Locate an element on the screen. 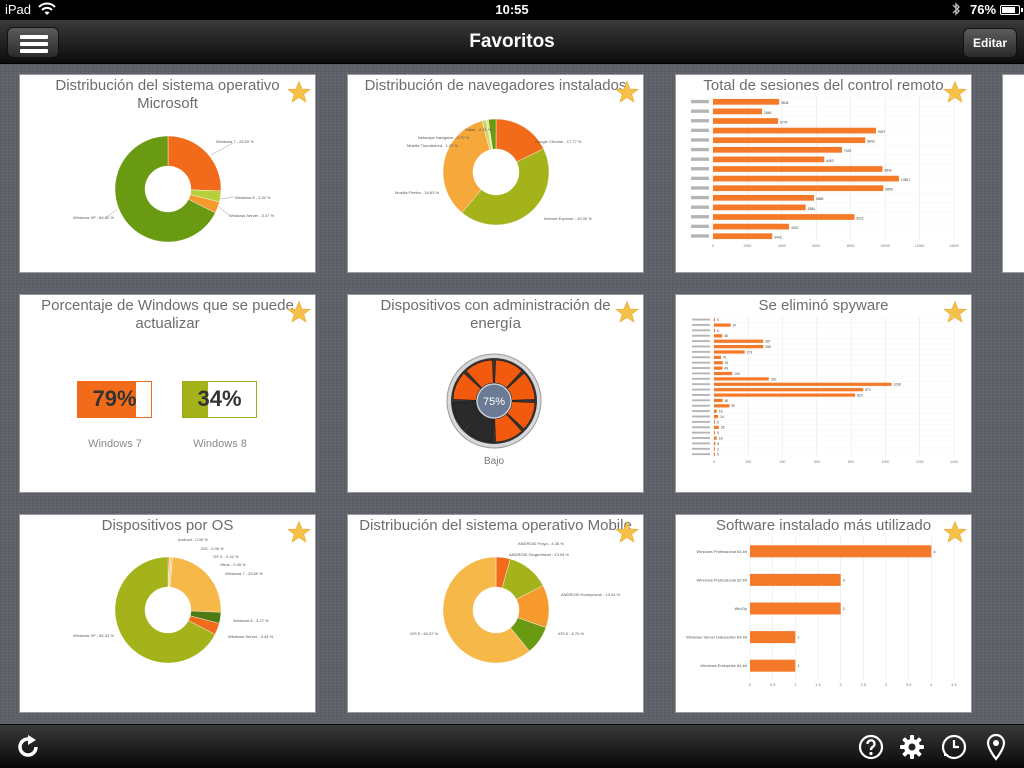  bar-value: 97 is located at coordinates (735, 325).